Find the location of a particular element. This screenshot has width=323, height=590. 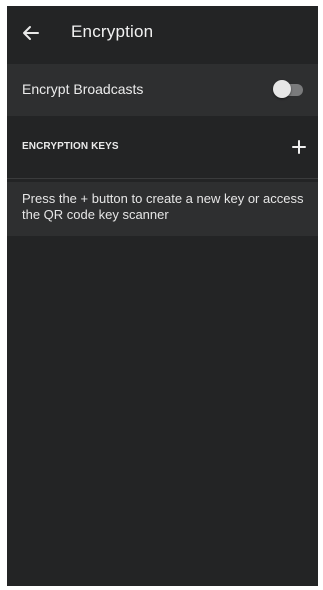

back-arrow-icon is located at coordinates (31, 33).